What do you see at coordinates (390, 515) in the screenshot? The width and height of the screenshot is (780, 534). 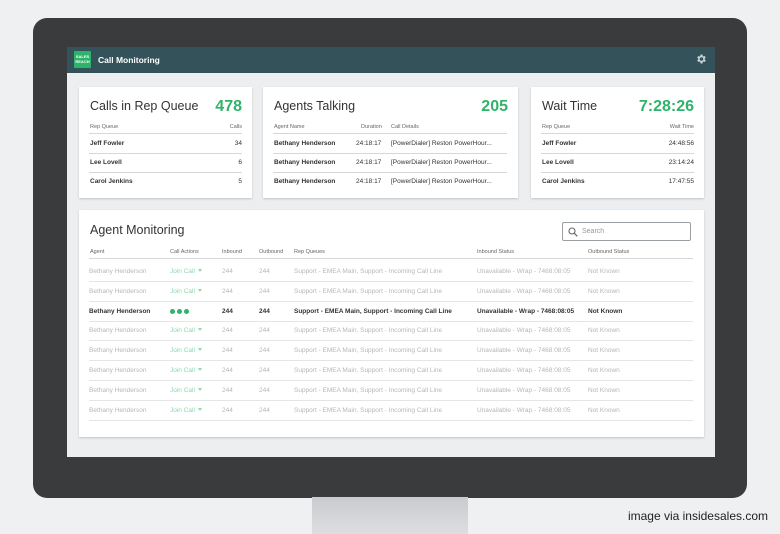 I see `monitor-stand` at bounding box center [390, 515].